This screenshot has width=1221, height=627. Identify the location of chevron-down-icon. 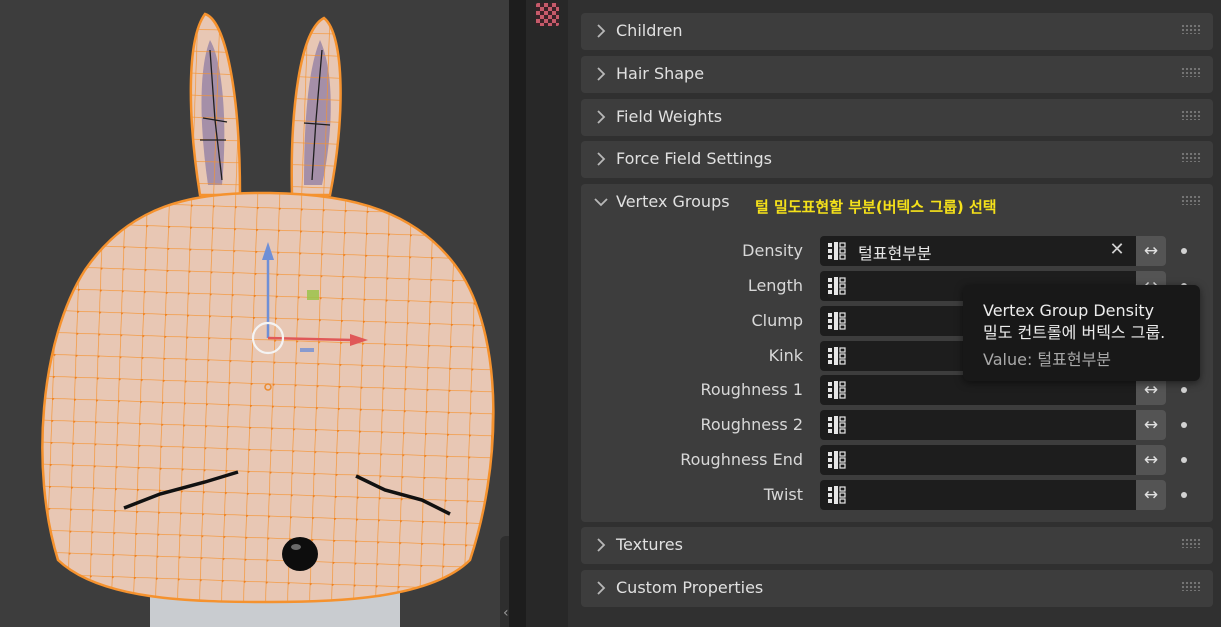
(601, 202).